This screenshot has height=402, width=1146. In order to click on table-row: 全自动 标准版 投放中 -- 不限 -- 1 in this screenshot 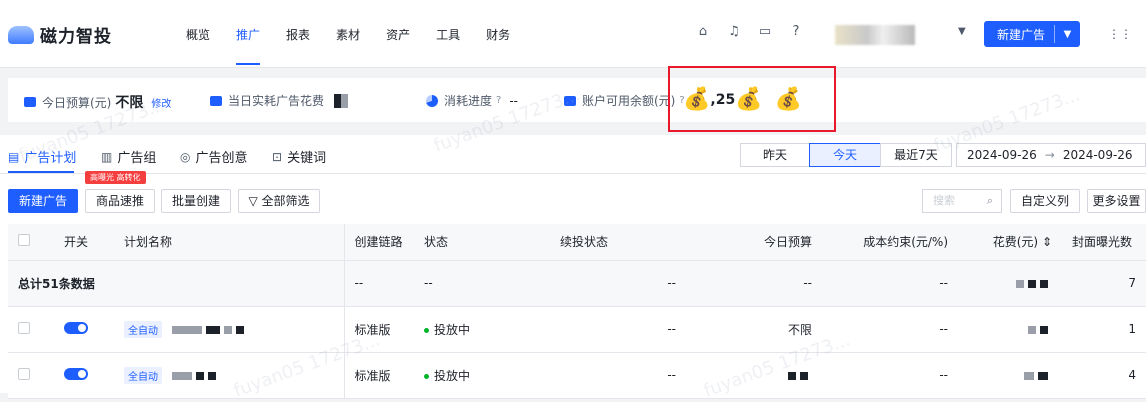, I will do `click(577, 329)`.